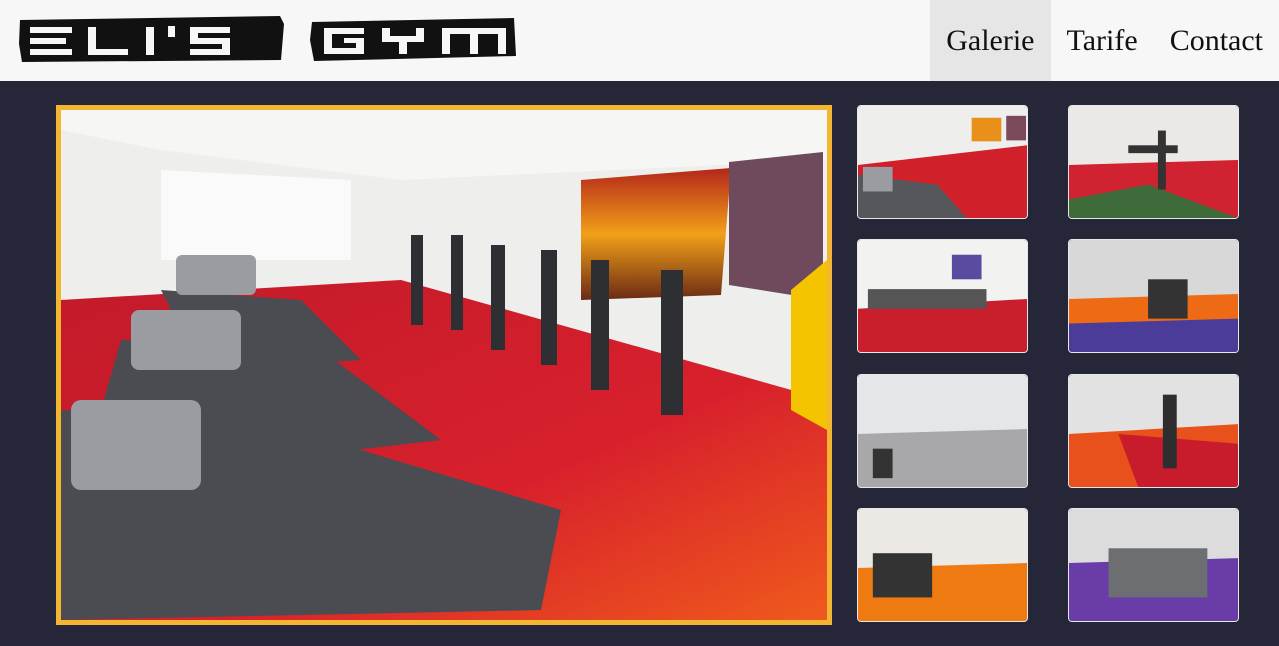  I want to click on nav-item-label: Galerie, so click(990, 40).